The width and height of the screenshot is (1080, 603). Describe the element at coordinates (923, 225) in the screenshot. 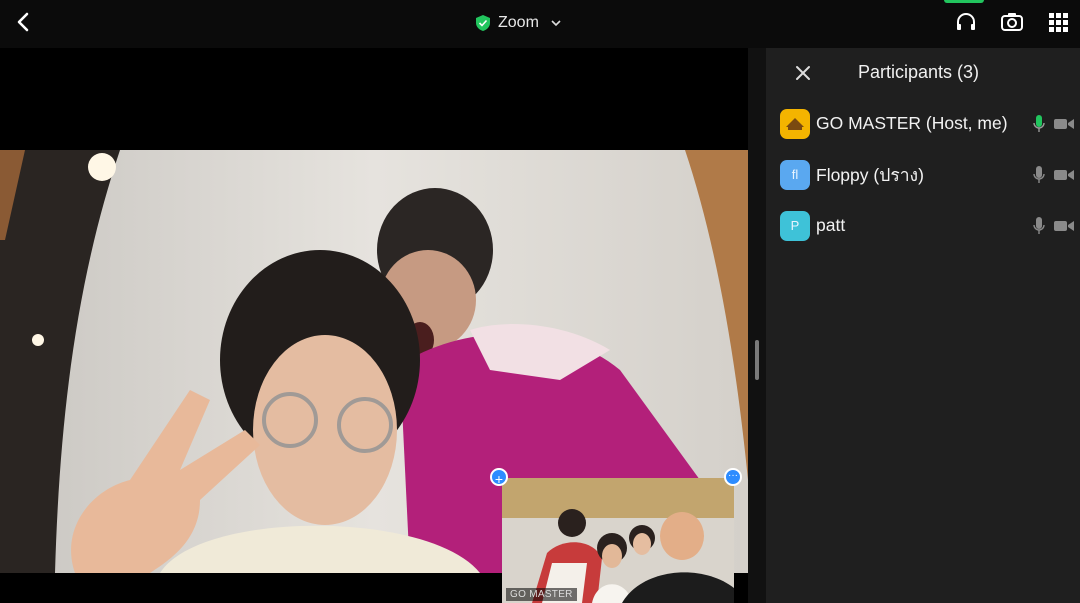

I see `participant-row: P patt` at that location.